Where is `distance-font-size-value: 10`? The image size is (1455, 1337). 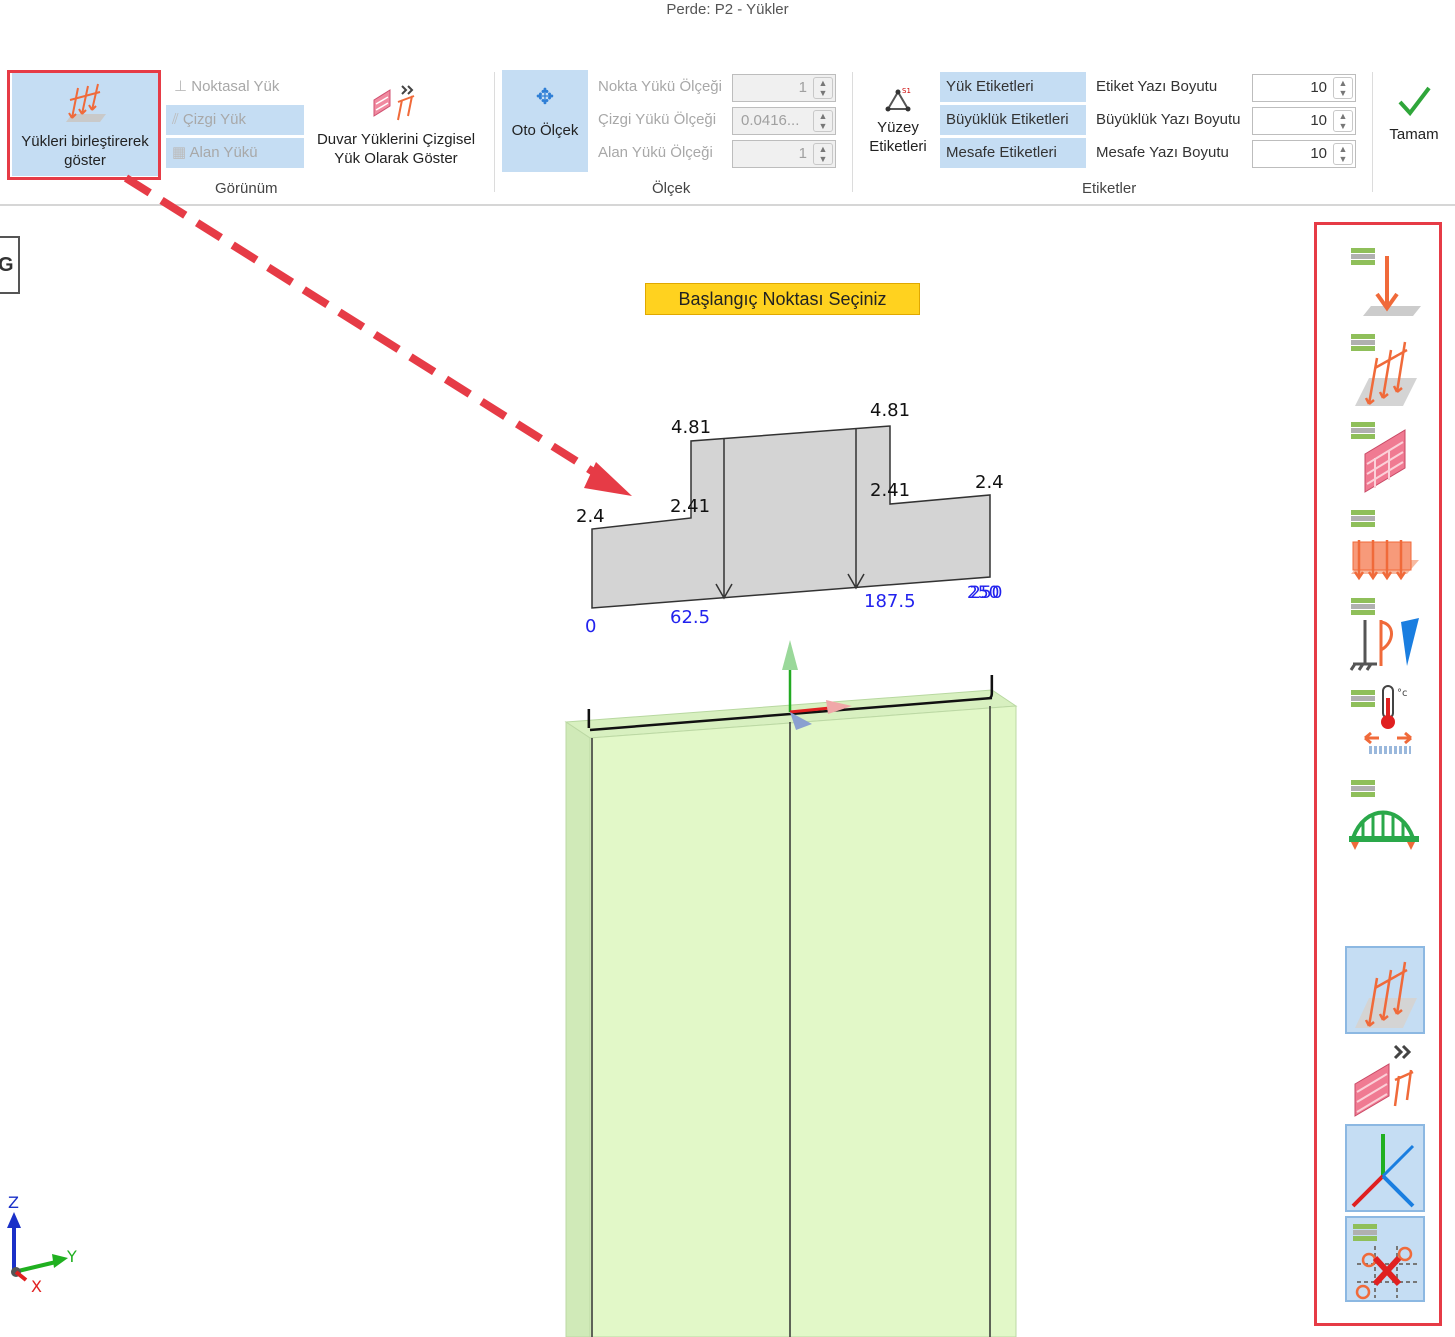
distance-font-size-value: 10 is located at coordinates (1318, 153).